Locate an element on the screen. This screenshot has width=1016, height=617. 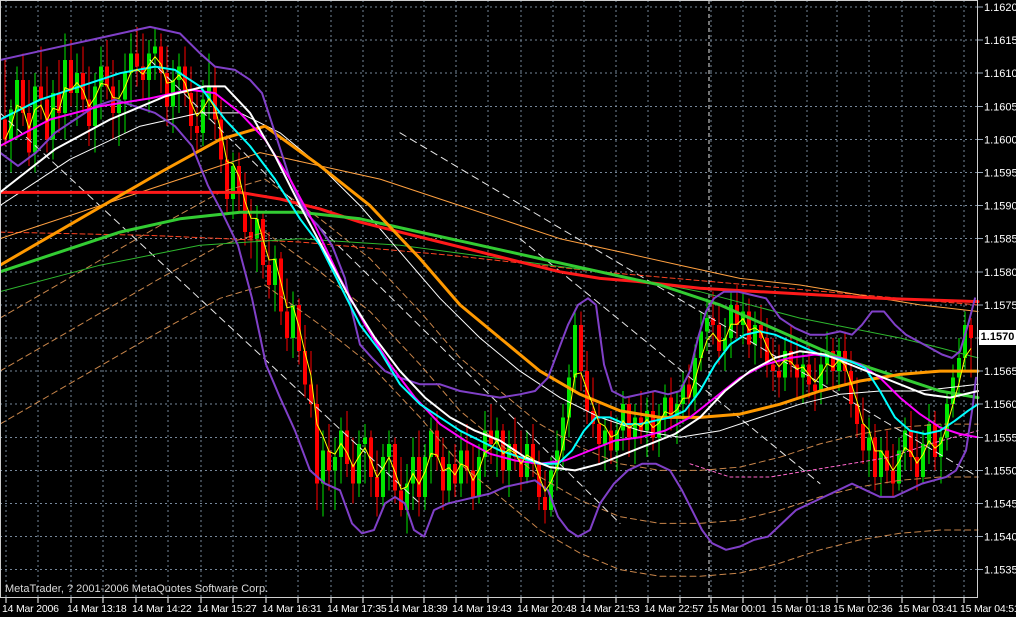
time-axis-label: 14 Mar 14:22 is located at coordinates (162, 609).